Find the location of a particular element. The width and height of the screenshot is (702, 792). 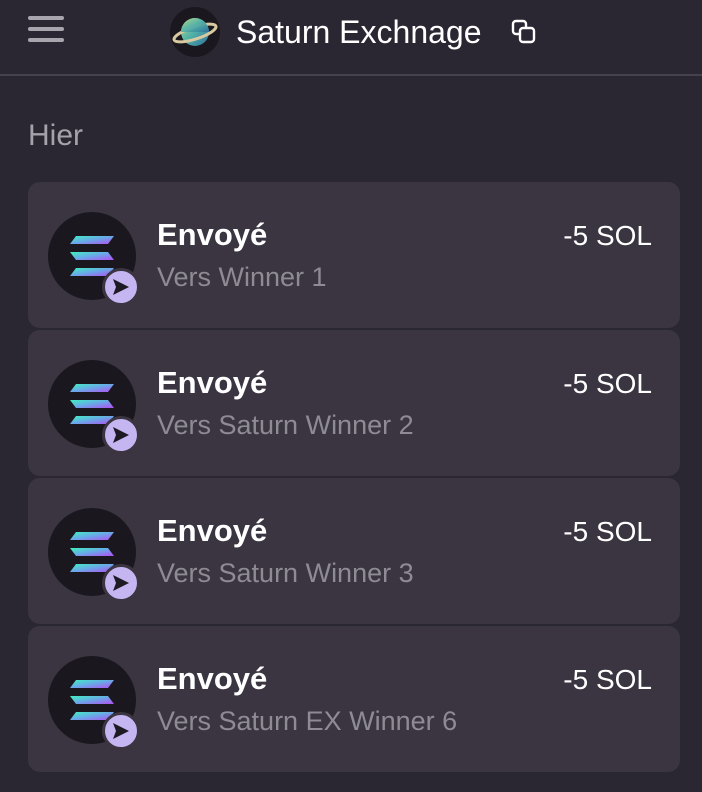

transaction-recipient: Vers Saturn EX Winner 6 is located at coordinates (307, 721).